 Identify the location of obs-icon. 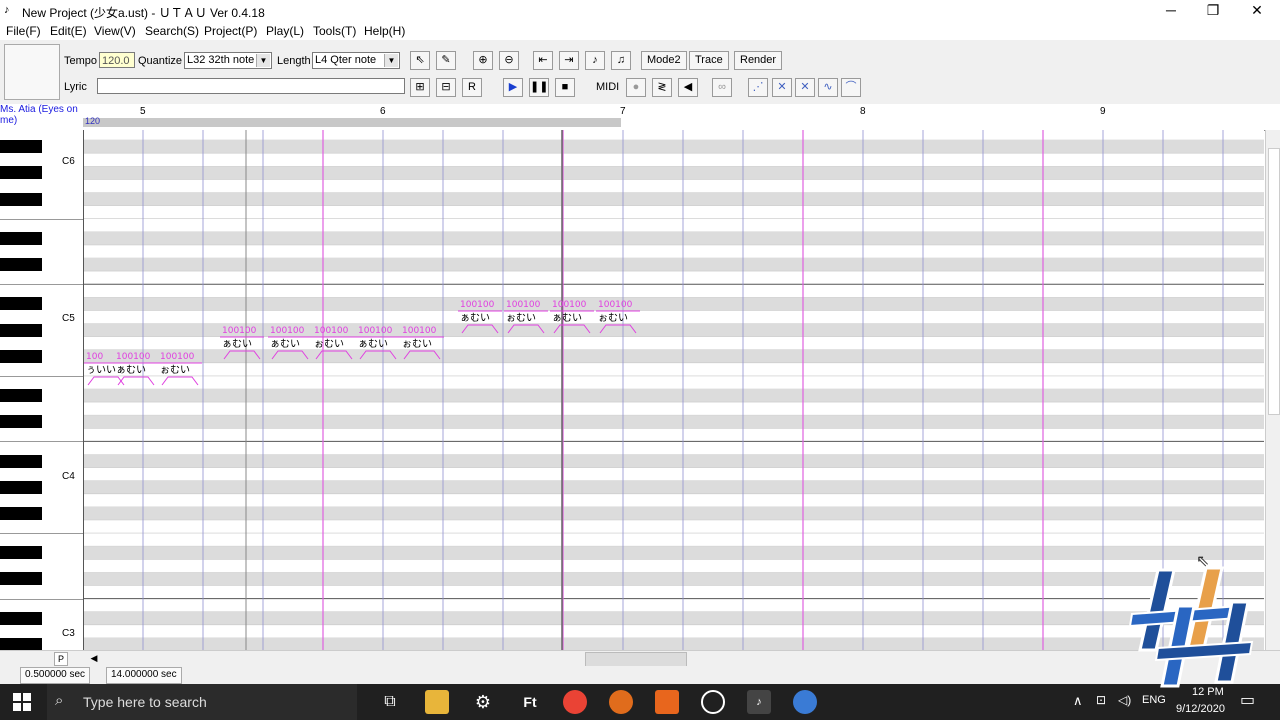
(713, 702).